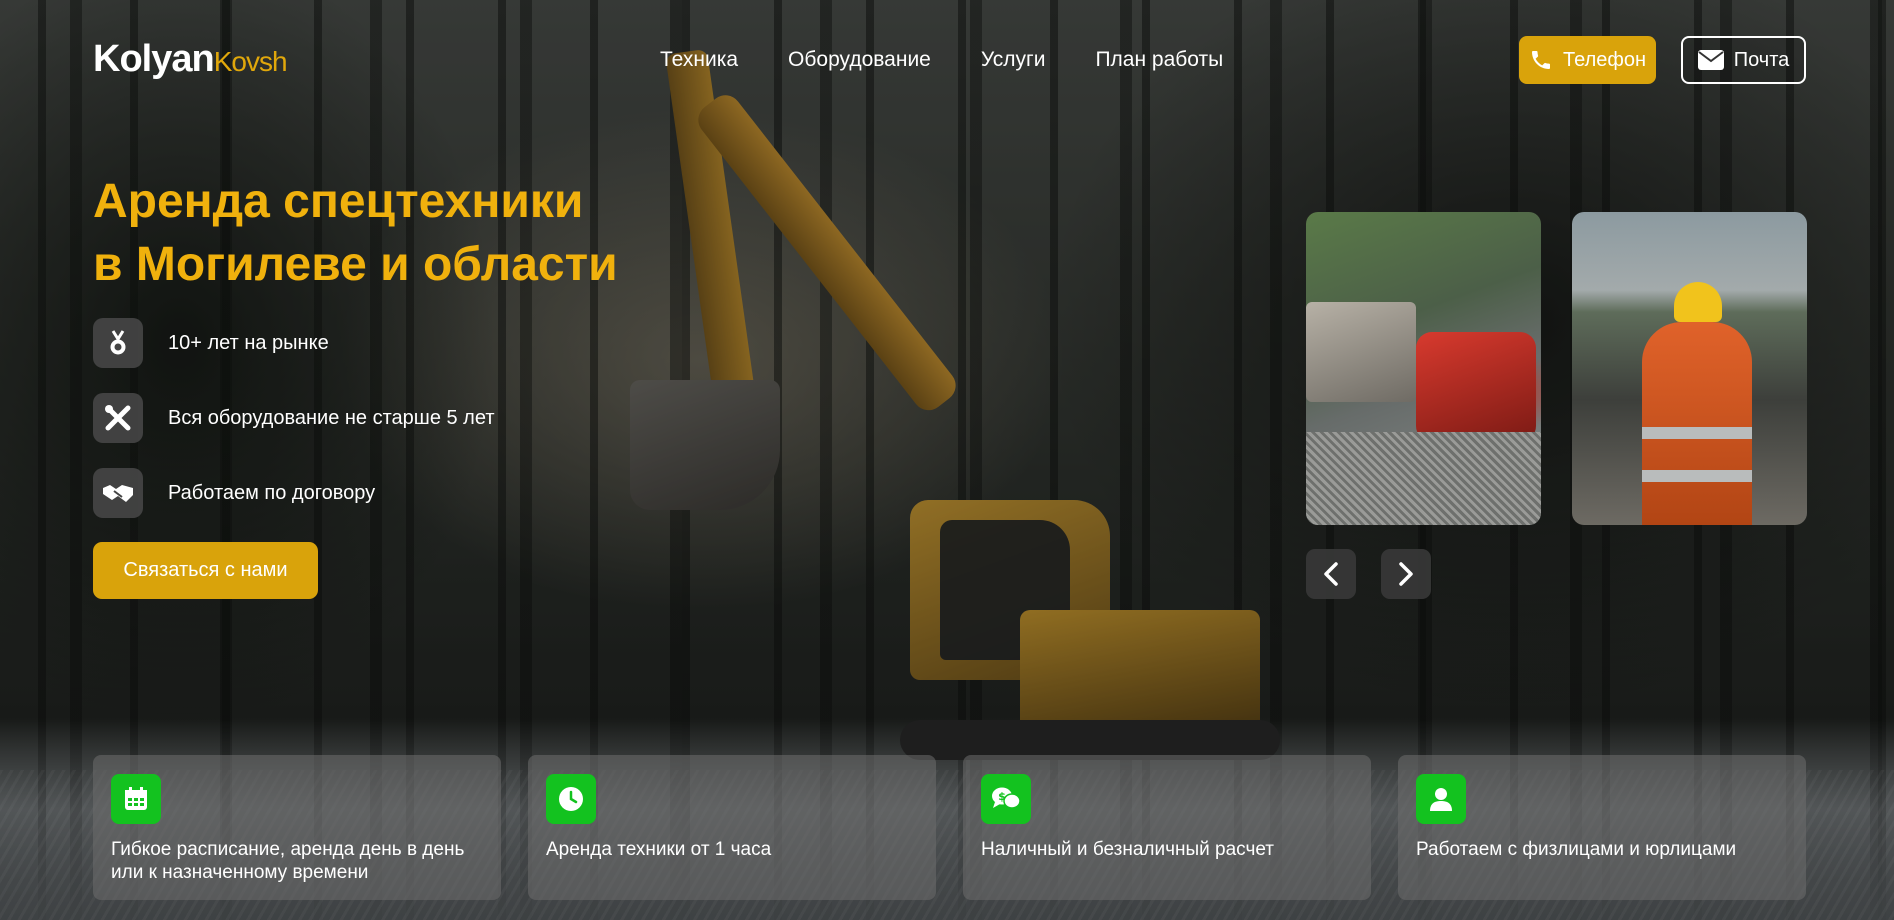 The width and height of the screenshot is (1894, 920). Describe the element at coordinates (250, 61) in the screenshot. I see `logo-accent: Kovsh` at that location.